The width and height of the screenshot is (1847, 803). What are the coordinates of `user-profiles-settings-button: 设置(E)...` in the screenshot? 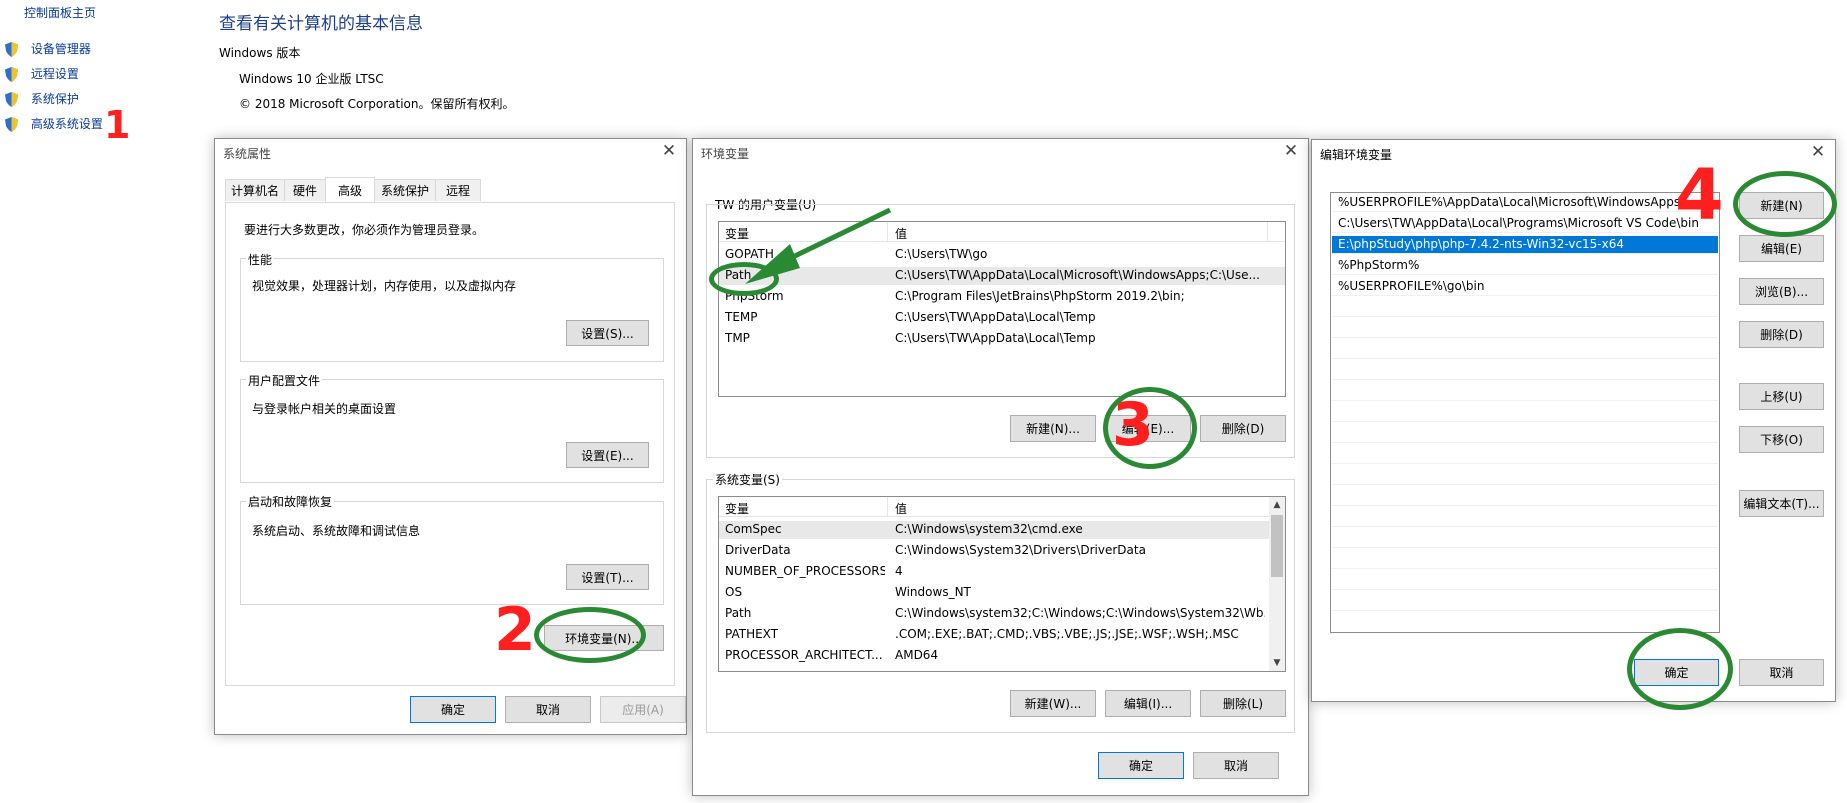 It's located at (607, 455).